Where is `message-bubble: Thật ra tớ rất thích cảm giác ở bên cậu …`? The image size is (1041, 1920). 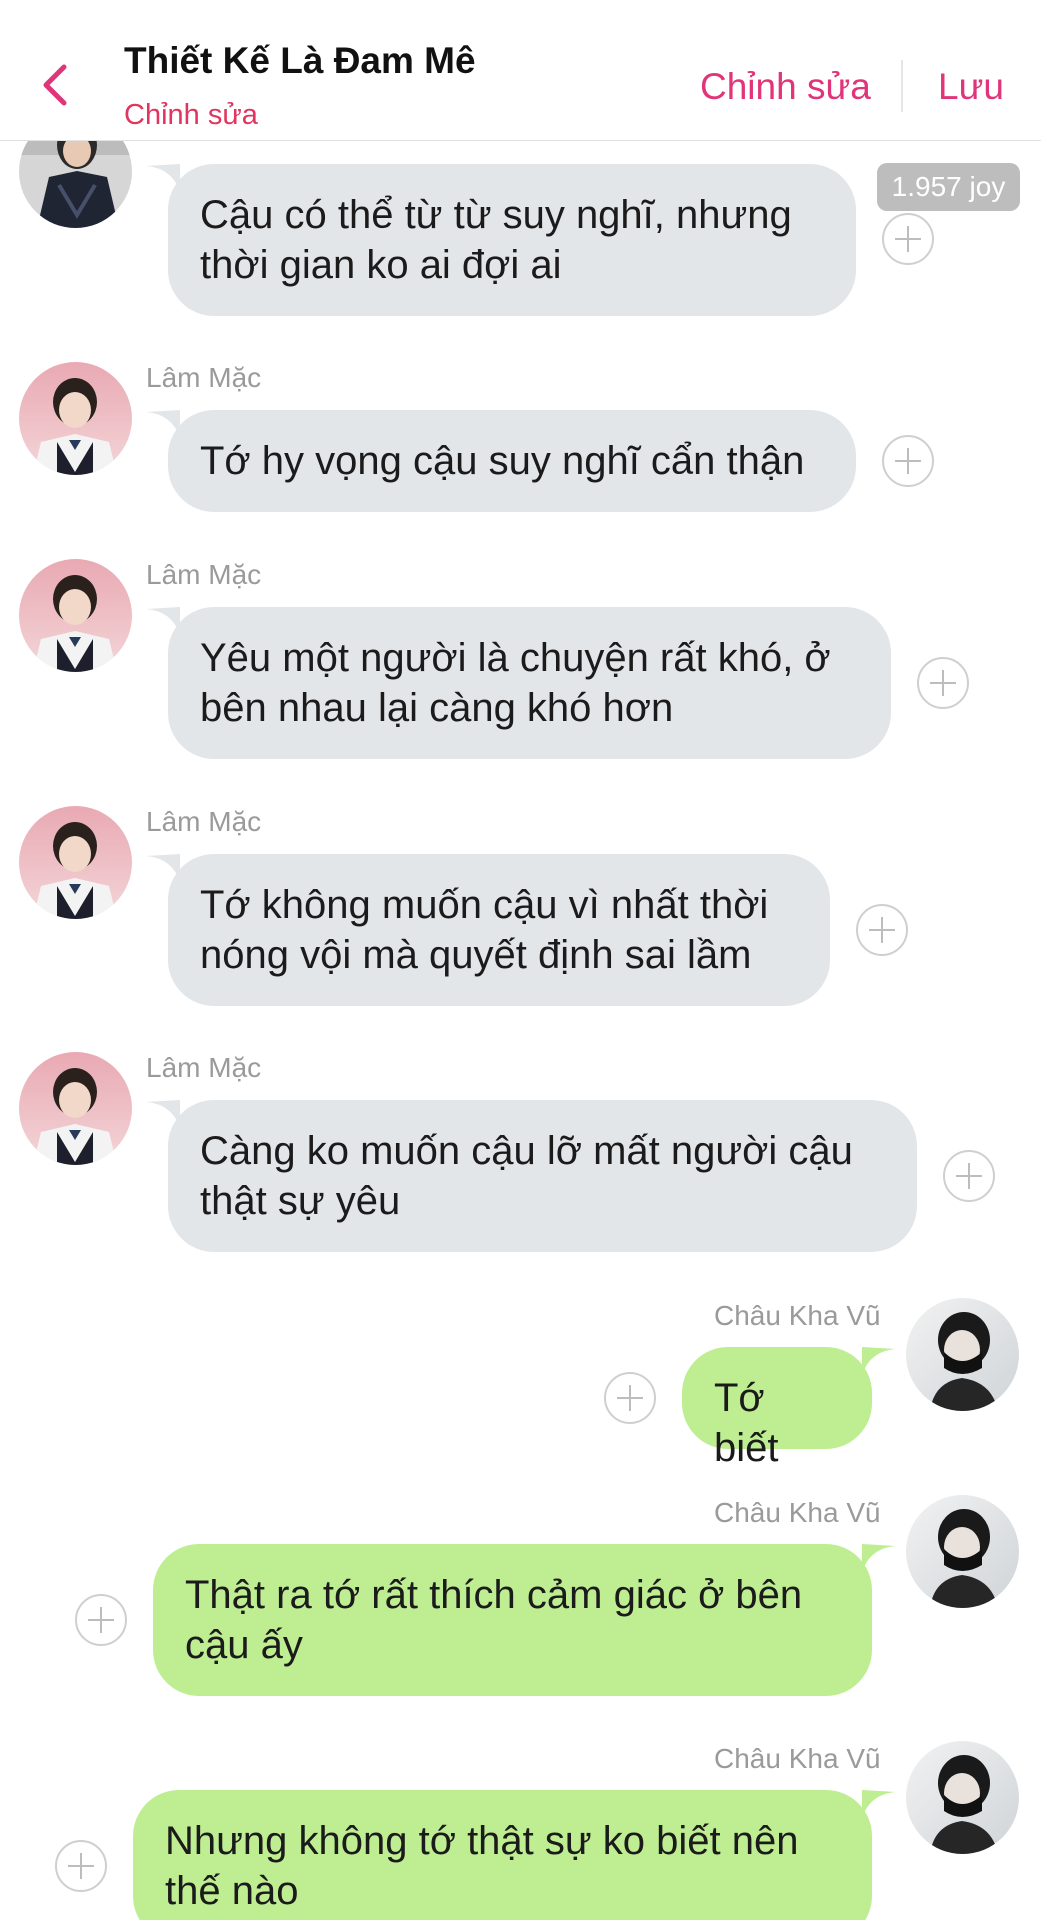
message-bubble: Thật ra tớ rất thích cảm giác ở bên cậu … is located at coordinates (512, 1620).